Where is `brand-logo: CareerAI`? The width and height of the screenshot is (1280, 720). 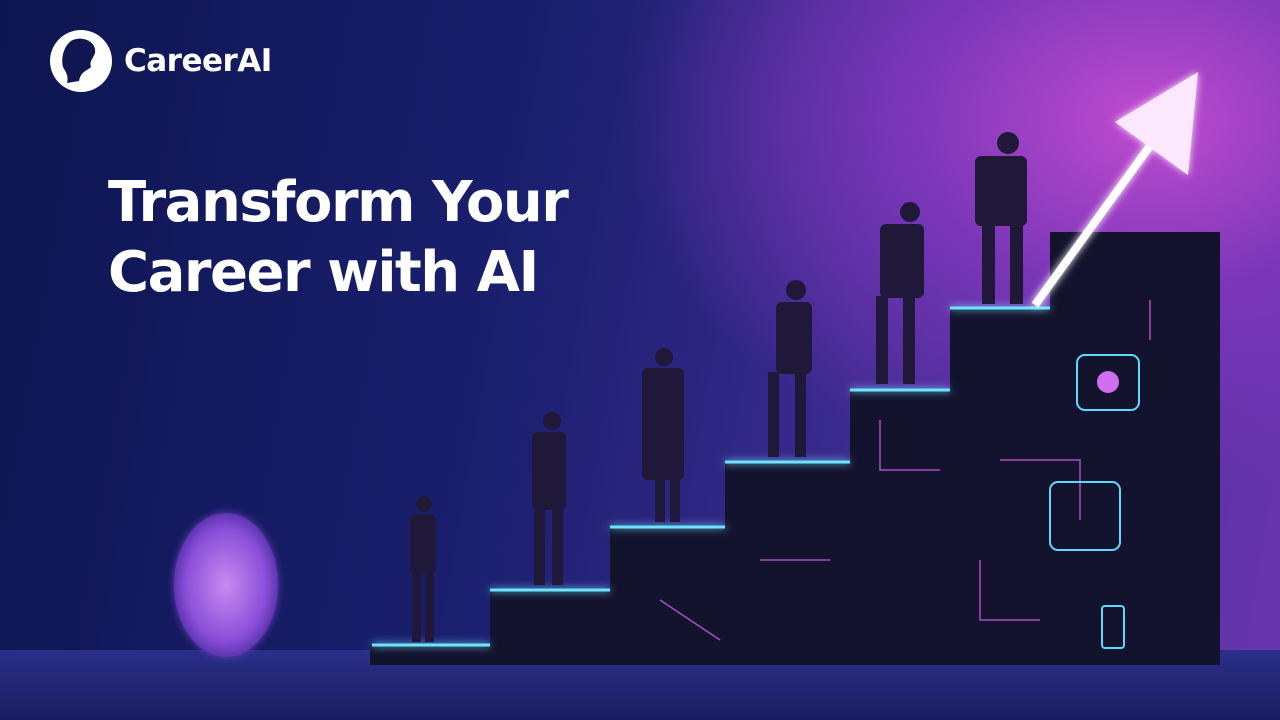 brand-logo: CareerAI is located at coordinates (161, 61).